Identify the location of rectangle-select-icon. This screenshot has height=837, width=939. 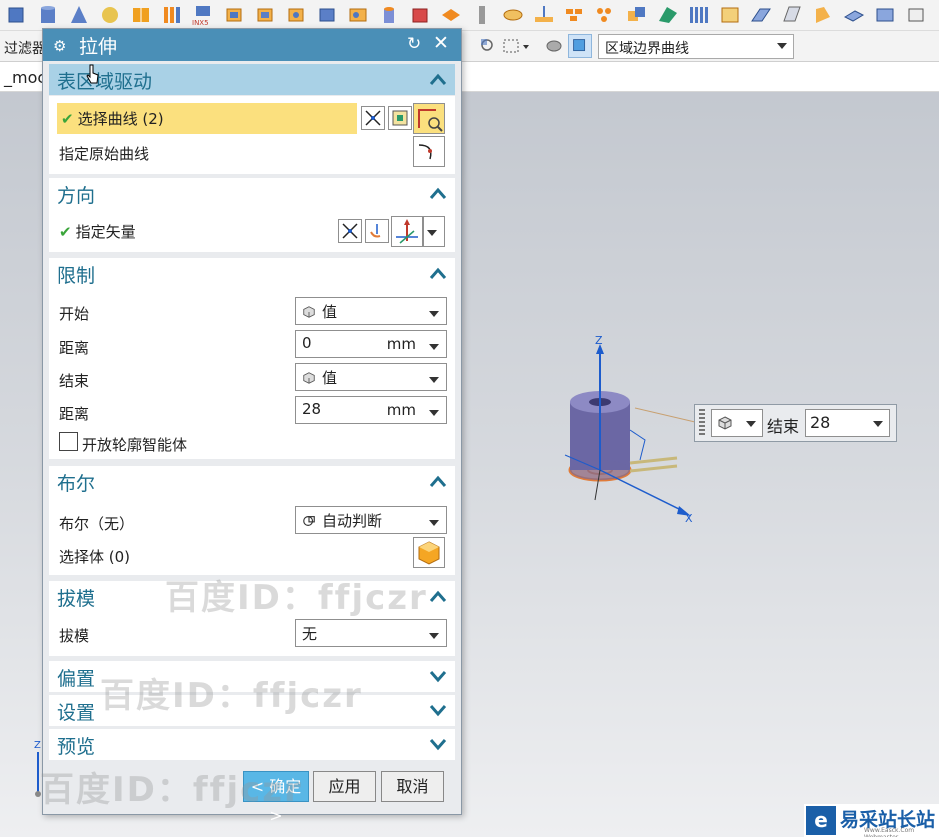
(517, 46).